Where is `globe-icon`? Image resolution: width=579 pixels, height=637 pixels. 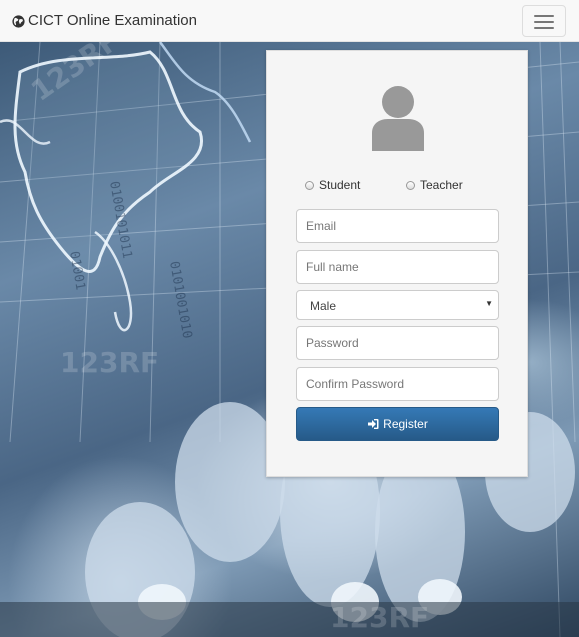 globe-icon is located at coordinates (18, 21).